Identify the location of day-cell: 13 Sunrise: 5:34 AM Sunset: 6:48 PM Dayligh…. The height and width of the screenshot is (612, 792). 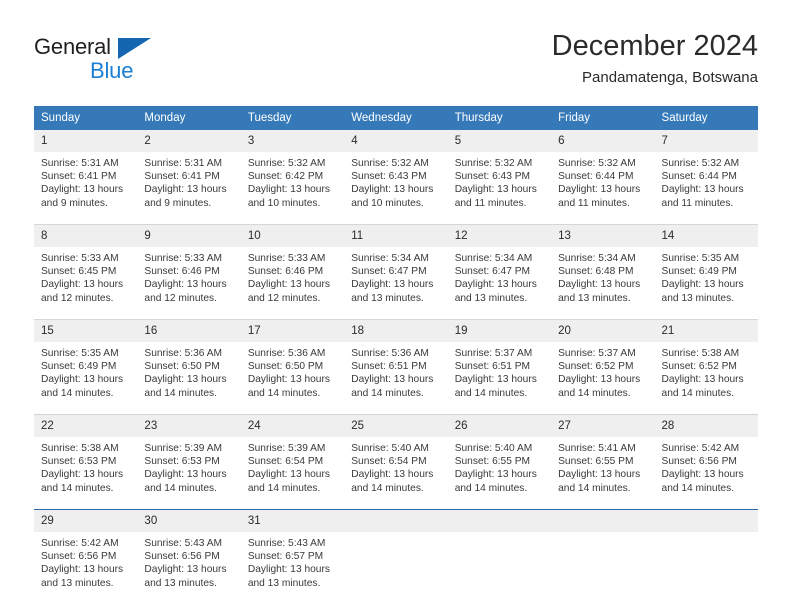
(603, 272).